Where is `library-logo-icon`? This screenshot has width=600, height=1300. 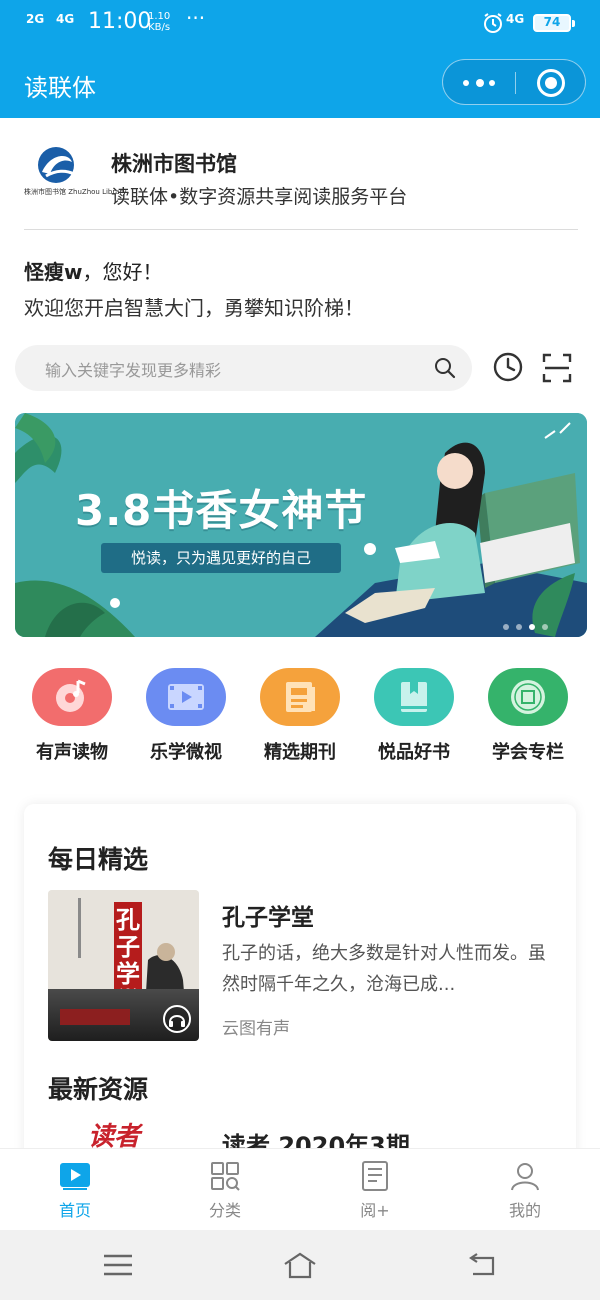
library-logo-icon is located at coordinates (56, 165).